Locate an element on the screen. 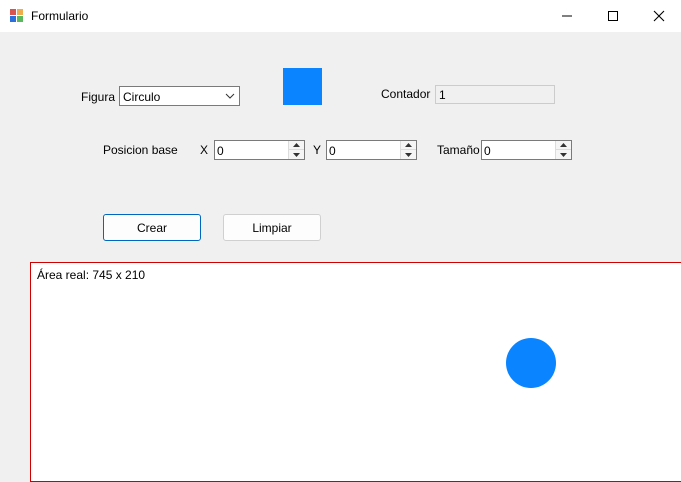 This screenshot has width=681, height=482. tamano-stepper: 0 is located at coordinates (526, 150).